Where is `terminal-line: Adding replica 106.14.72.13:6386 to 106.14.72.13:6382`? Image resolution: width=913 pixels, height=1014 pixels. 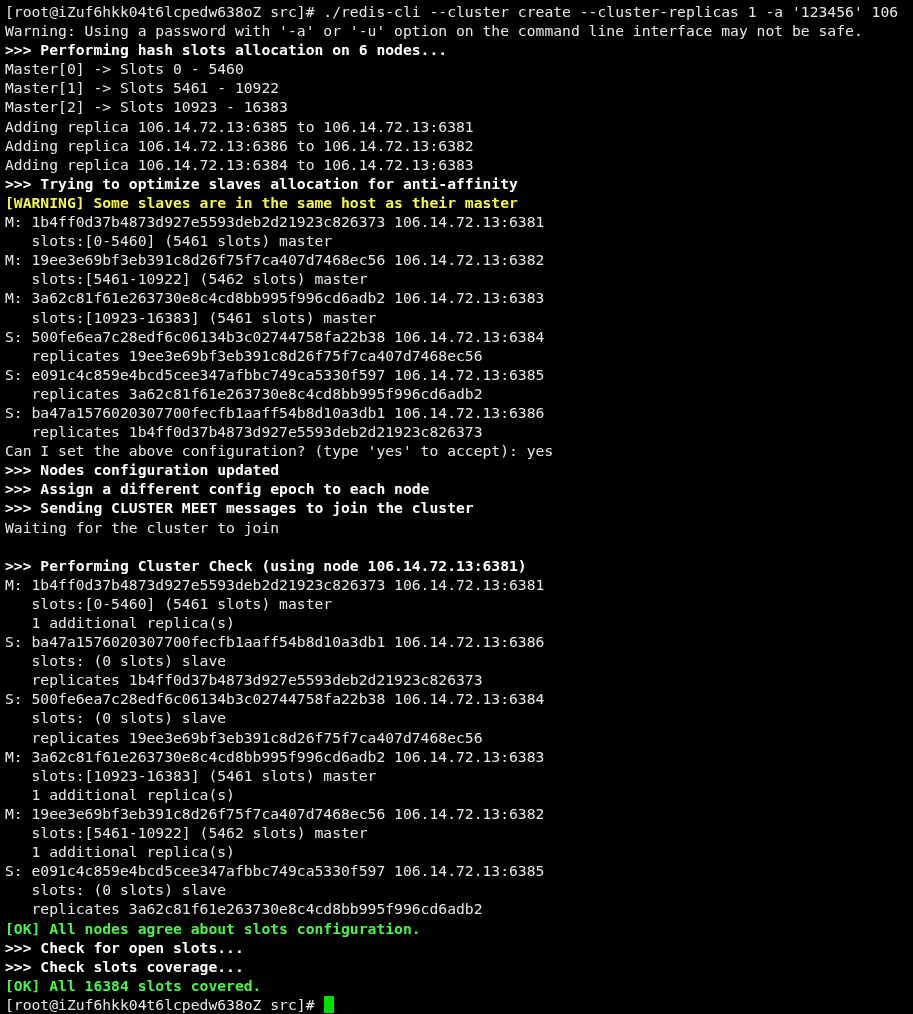
terminal-line: Adding replica 106.14.72.13:6386 to 106.14.72.13:6382 is located at coordinates (240, 145).